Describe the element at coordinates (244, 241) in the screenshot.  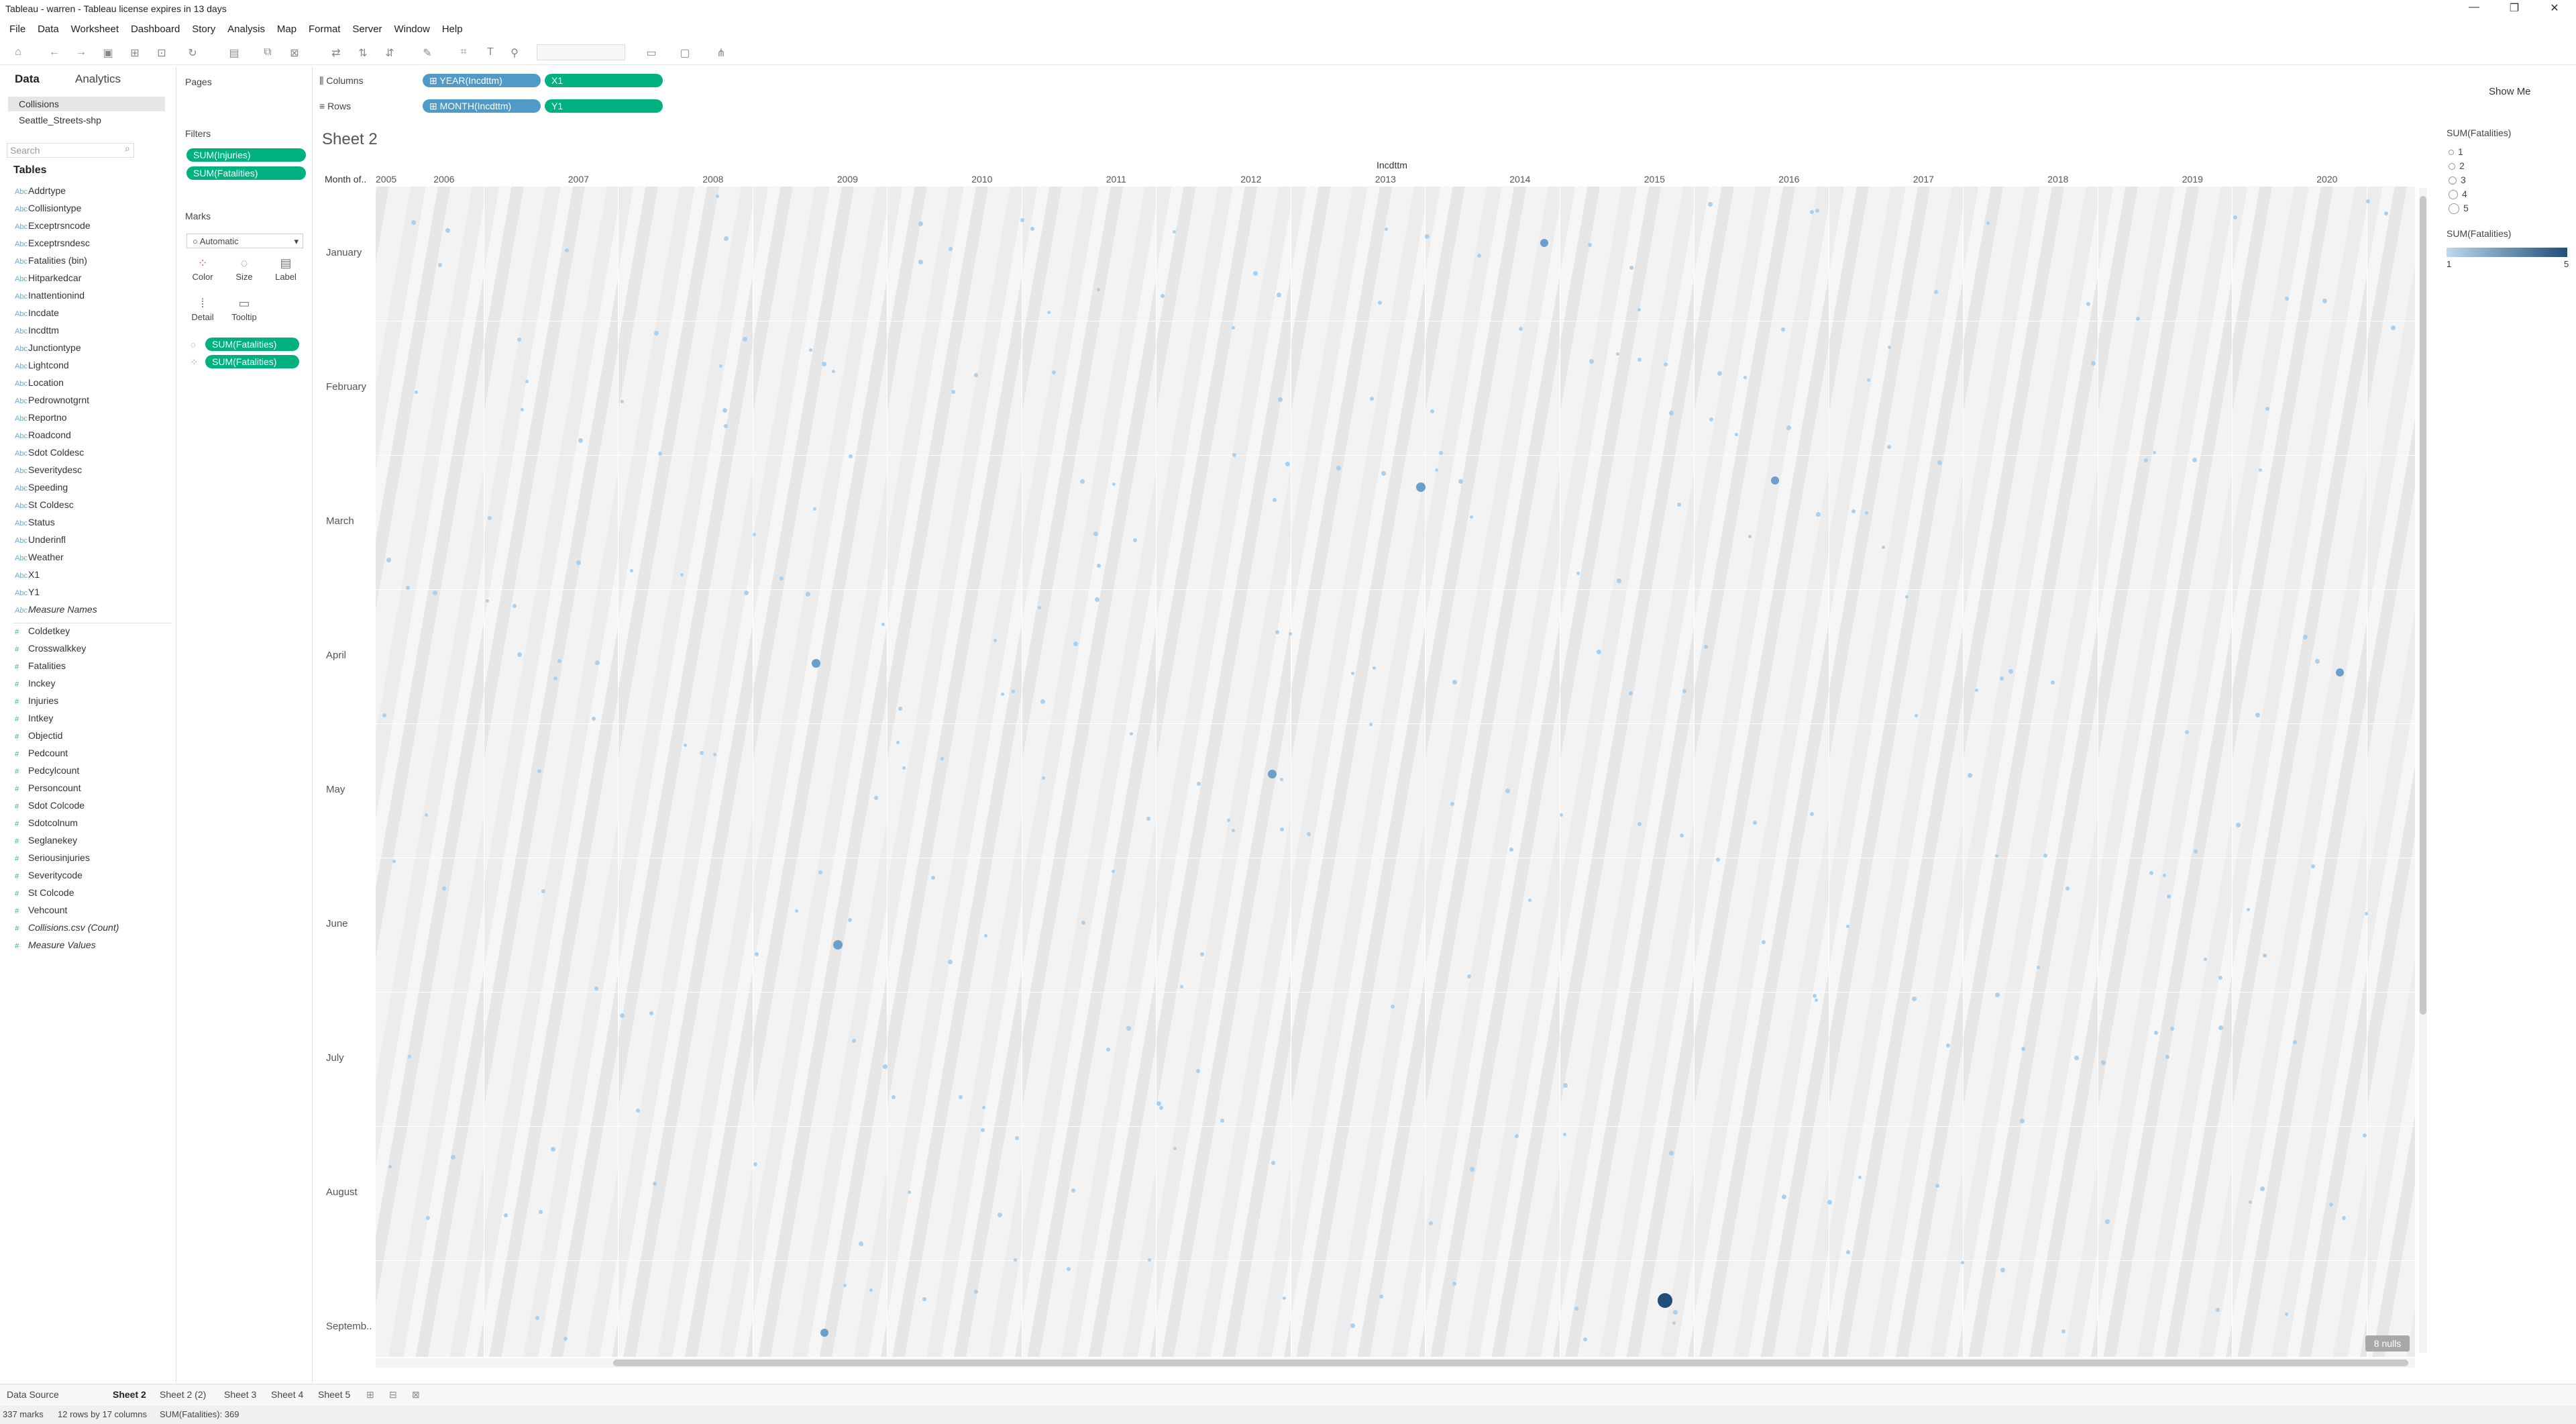
I see `mark-type-dropdown: ○ Automatic ▾` at that location.